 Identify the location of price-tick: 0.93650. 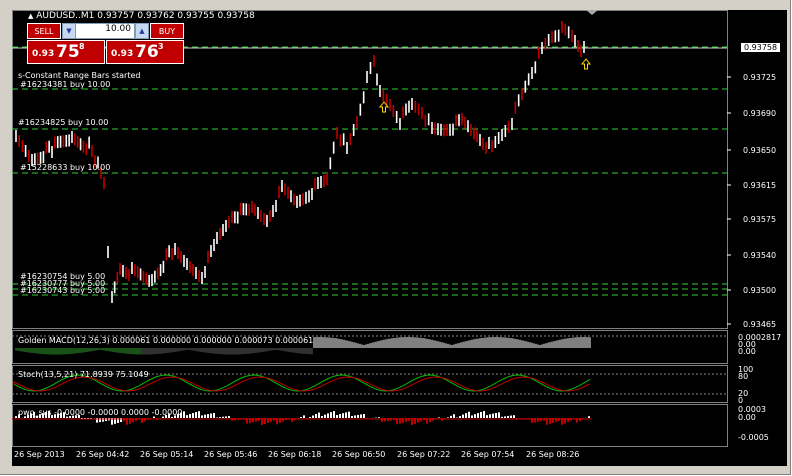
(760, 150).